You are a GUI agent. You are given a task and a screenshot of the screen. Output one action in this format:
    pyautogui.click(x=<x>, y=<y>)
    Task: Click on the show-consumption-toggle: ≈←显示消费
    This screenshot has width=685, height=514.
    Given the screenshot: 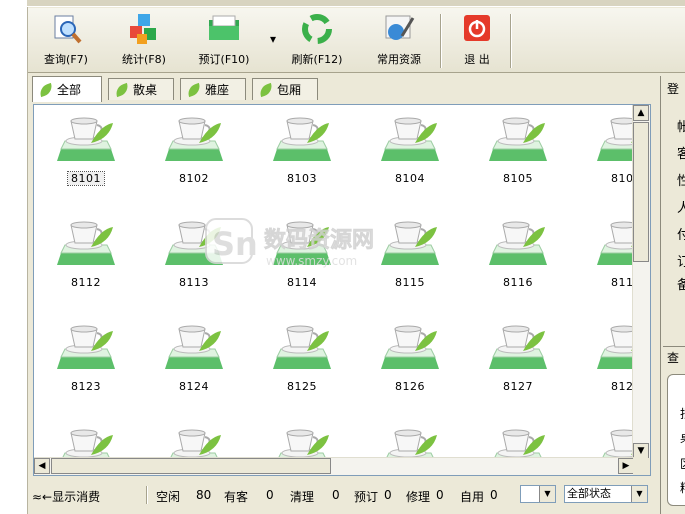 What is the action you would take?
    pyautogui.click(x=66, y=496)
    